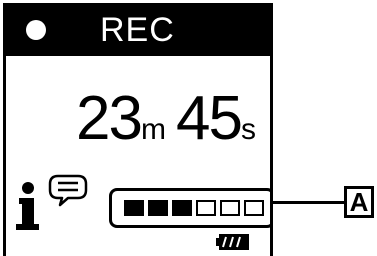  What do you see at coordinates (153, 129) in the screenshot?
I see `minutes-unit: m` at bounding box center [153, 129].